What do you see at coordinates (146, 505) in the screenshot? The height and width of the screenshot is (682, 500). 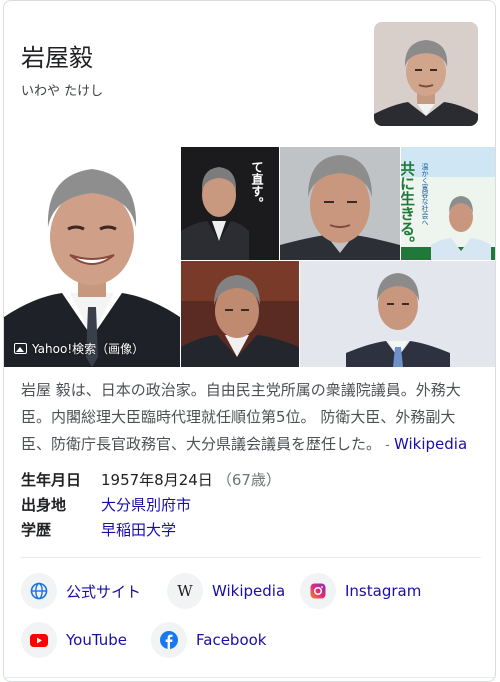 I see `origin-link: 大分県別府市` at bounding box center [146, 505].